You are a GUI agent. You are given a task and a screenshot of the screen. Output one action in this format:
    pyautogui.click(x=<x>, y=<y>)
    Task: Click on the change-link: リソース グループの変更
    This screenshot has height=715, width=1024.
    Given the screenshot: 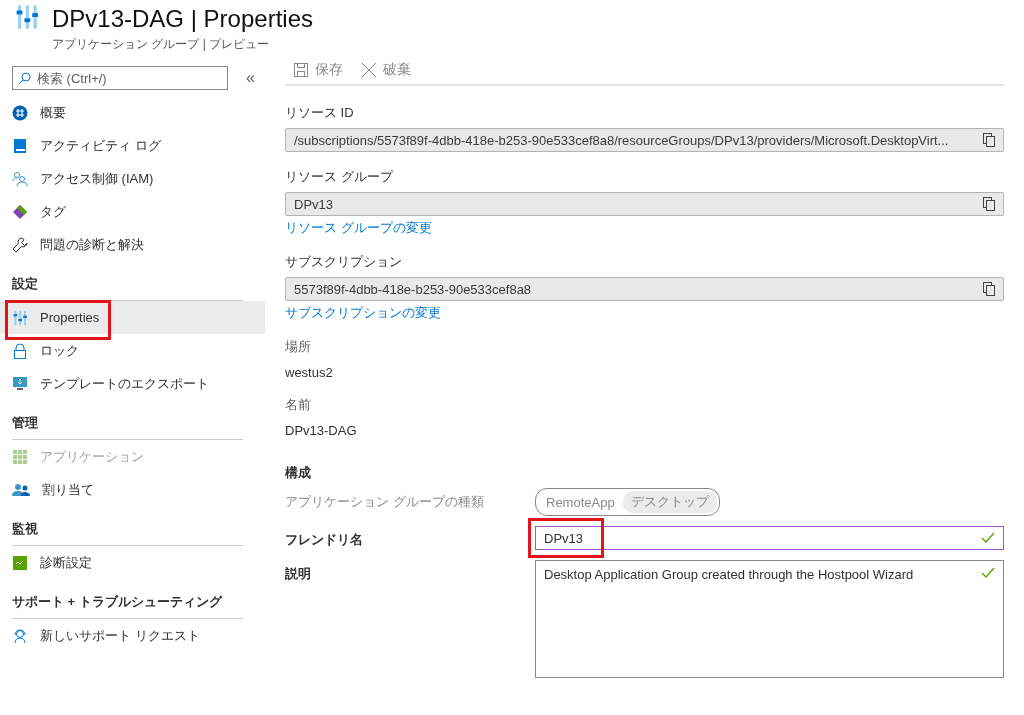 What is the action you would take?
    pyautogui.click(x=358, y=228)
    